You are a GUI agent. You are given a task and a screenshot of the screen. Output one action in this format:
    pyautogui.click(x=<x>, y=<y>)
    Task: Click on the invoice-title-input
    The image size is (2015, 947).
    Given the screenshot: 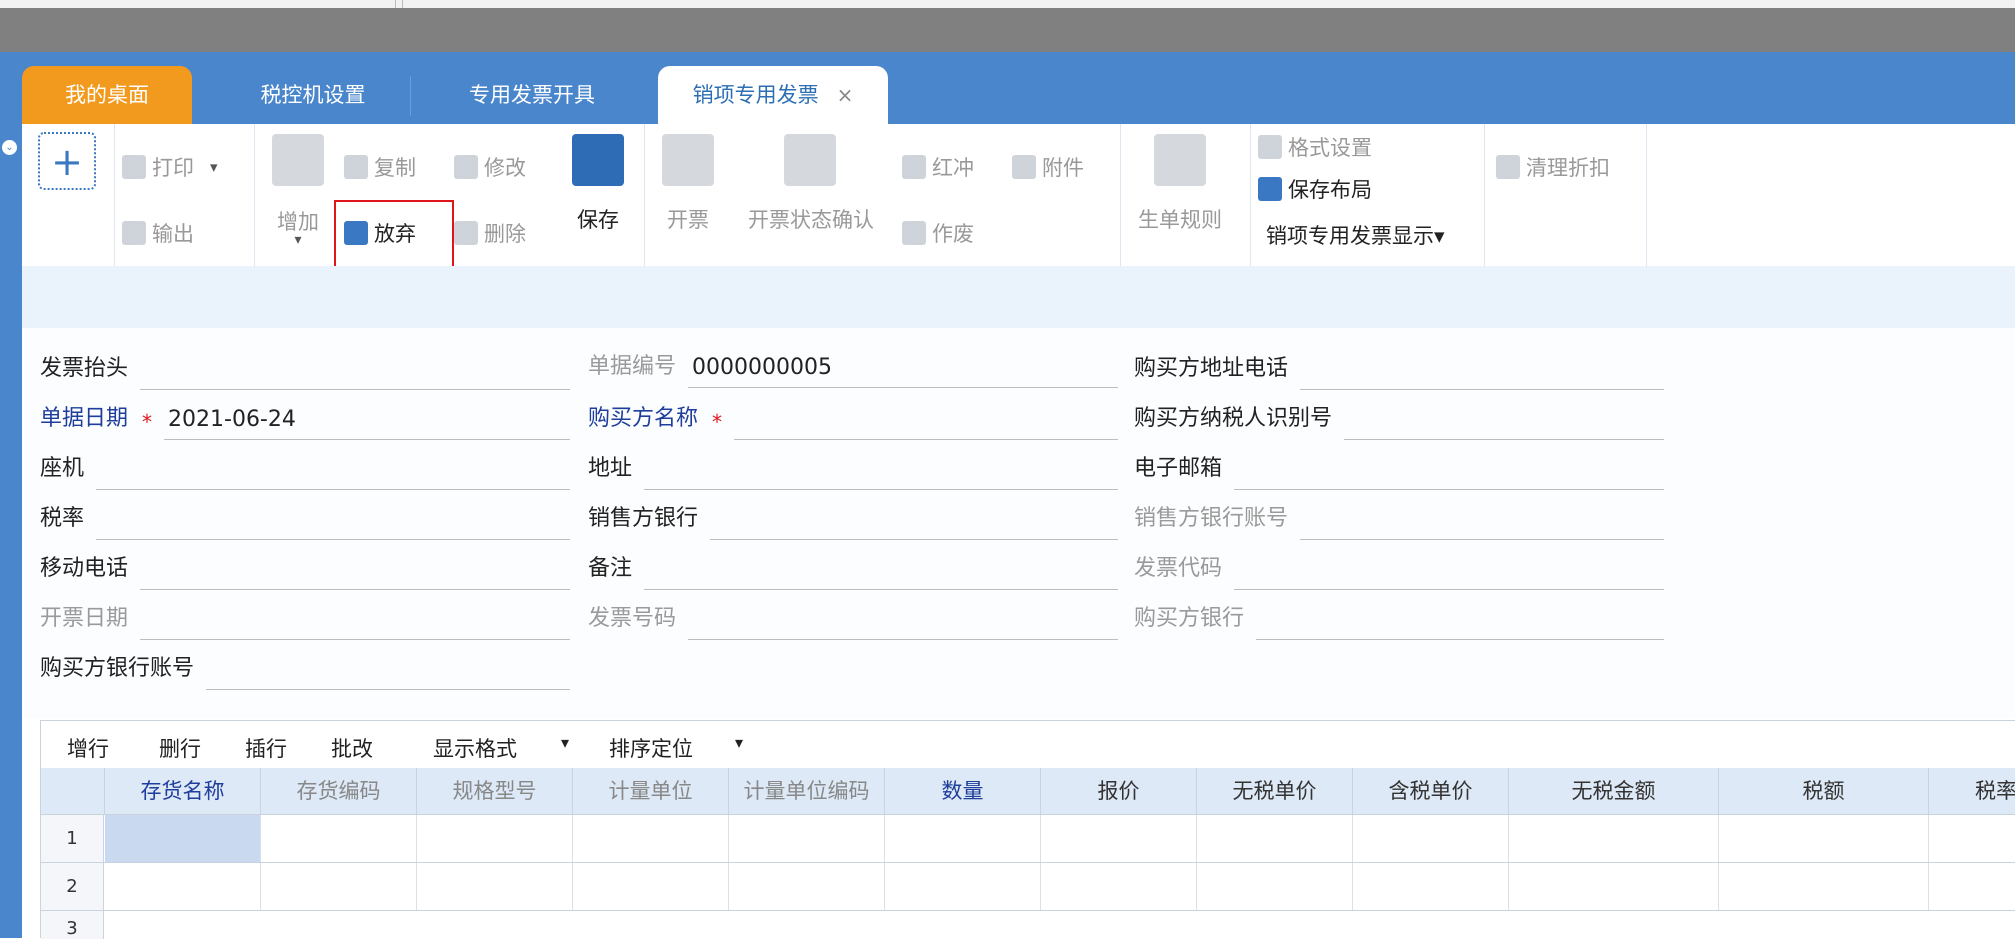 What is the action you would take?
    pyautogui.click(x=355, y=370)
    